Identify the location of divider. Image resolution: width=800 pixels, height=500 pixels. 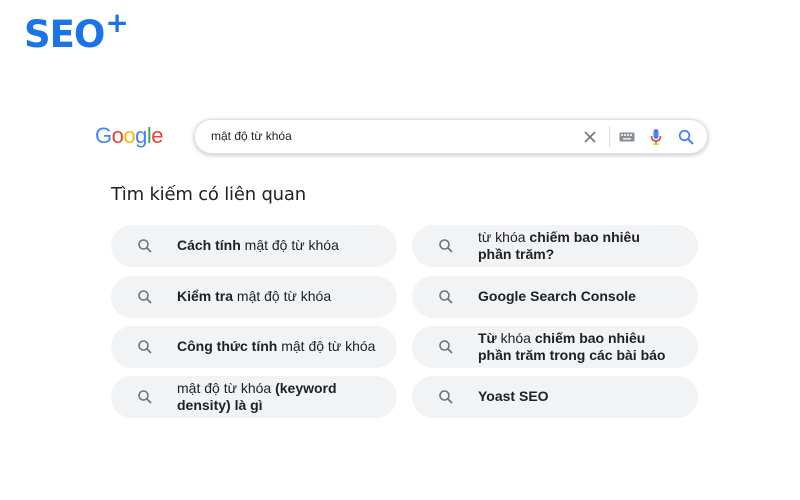
(609, 136).